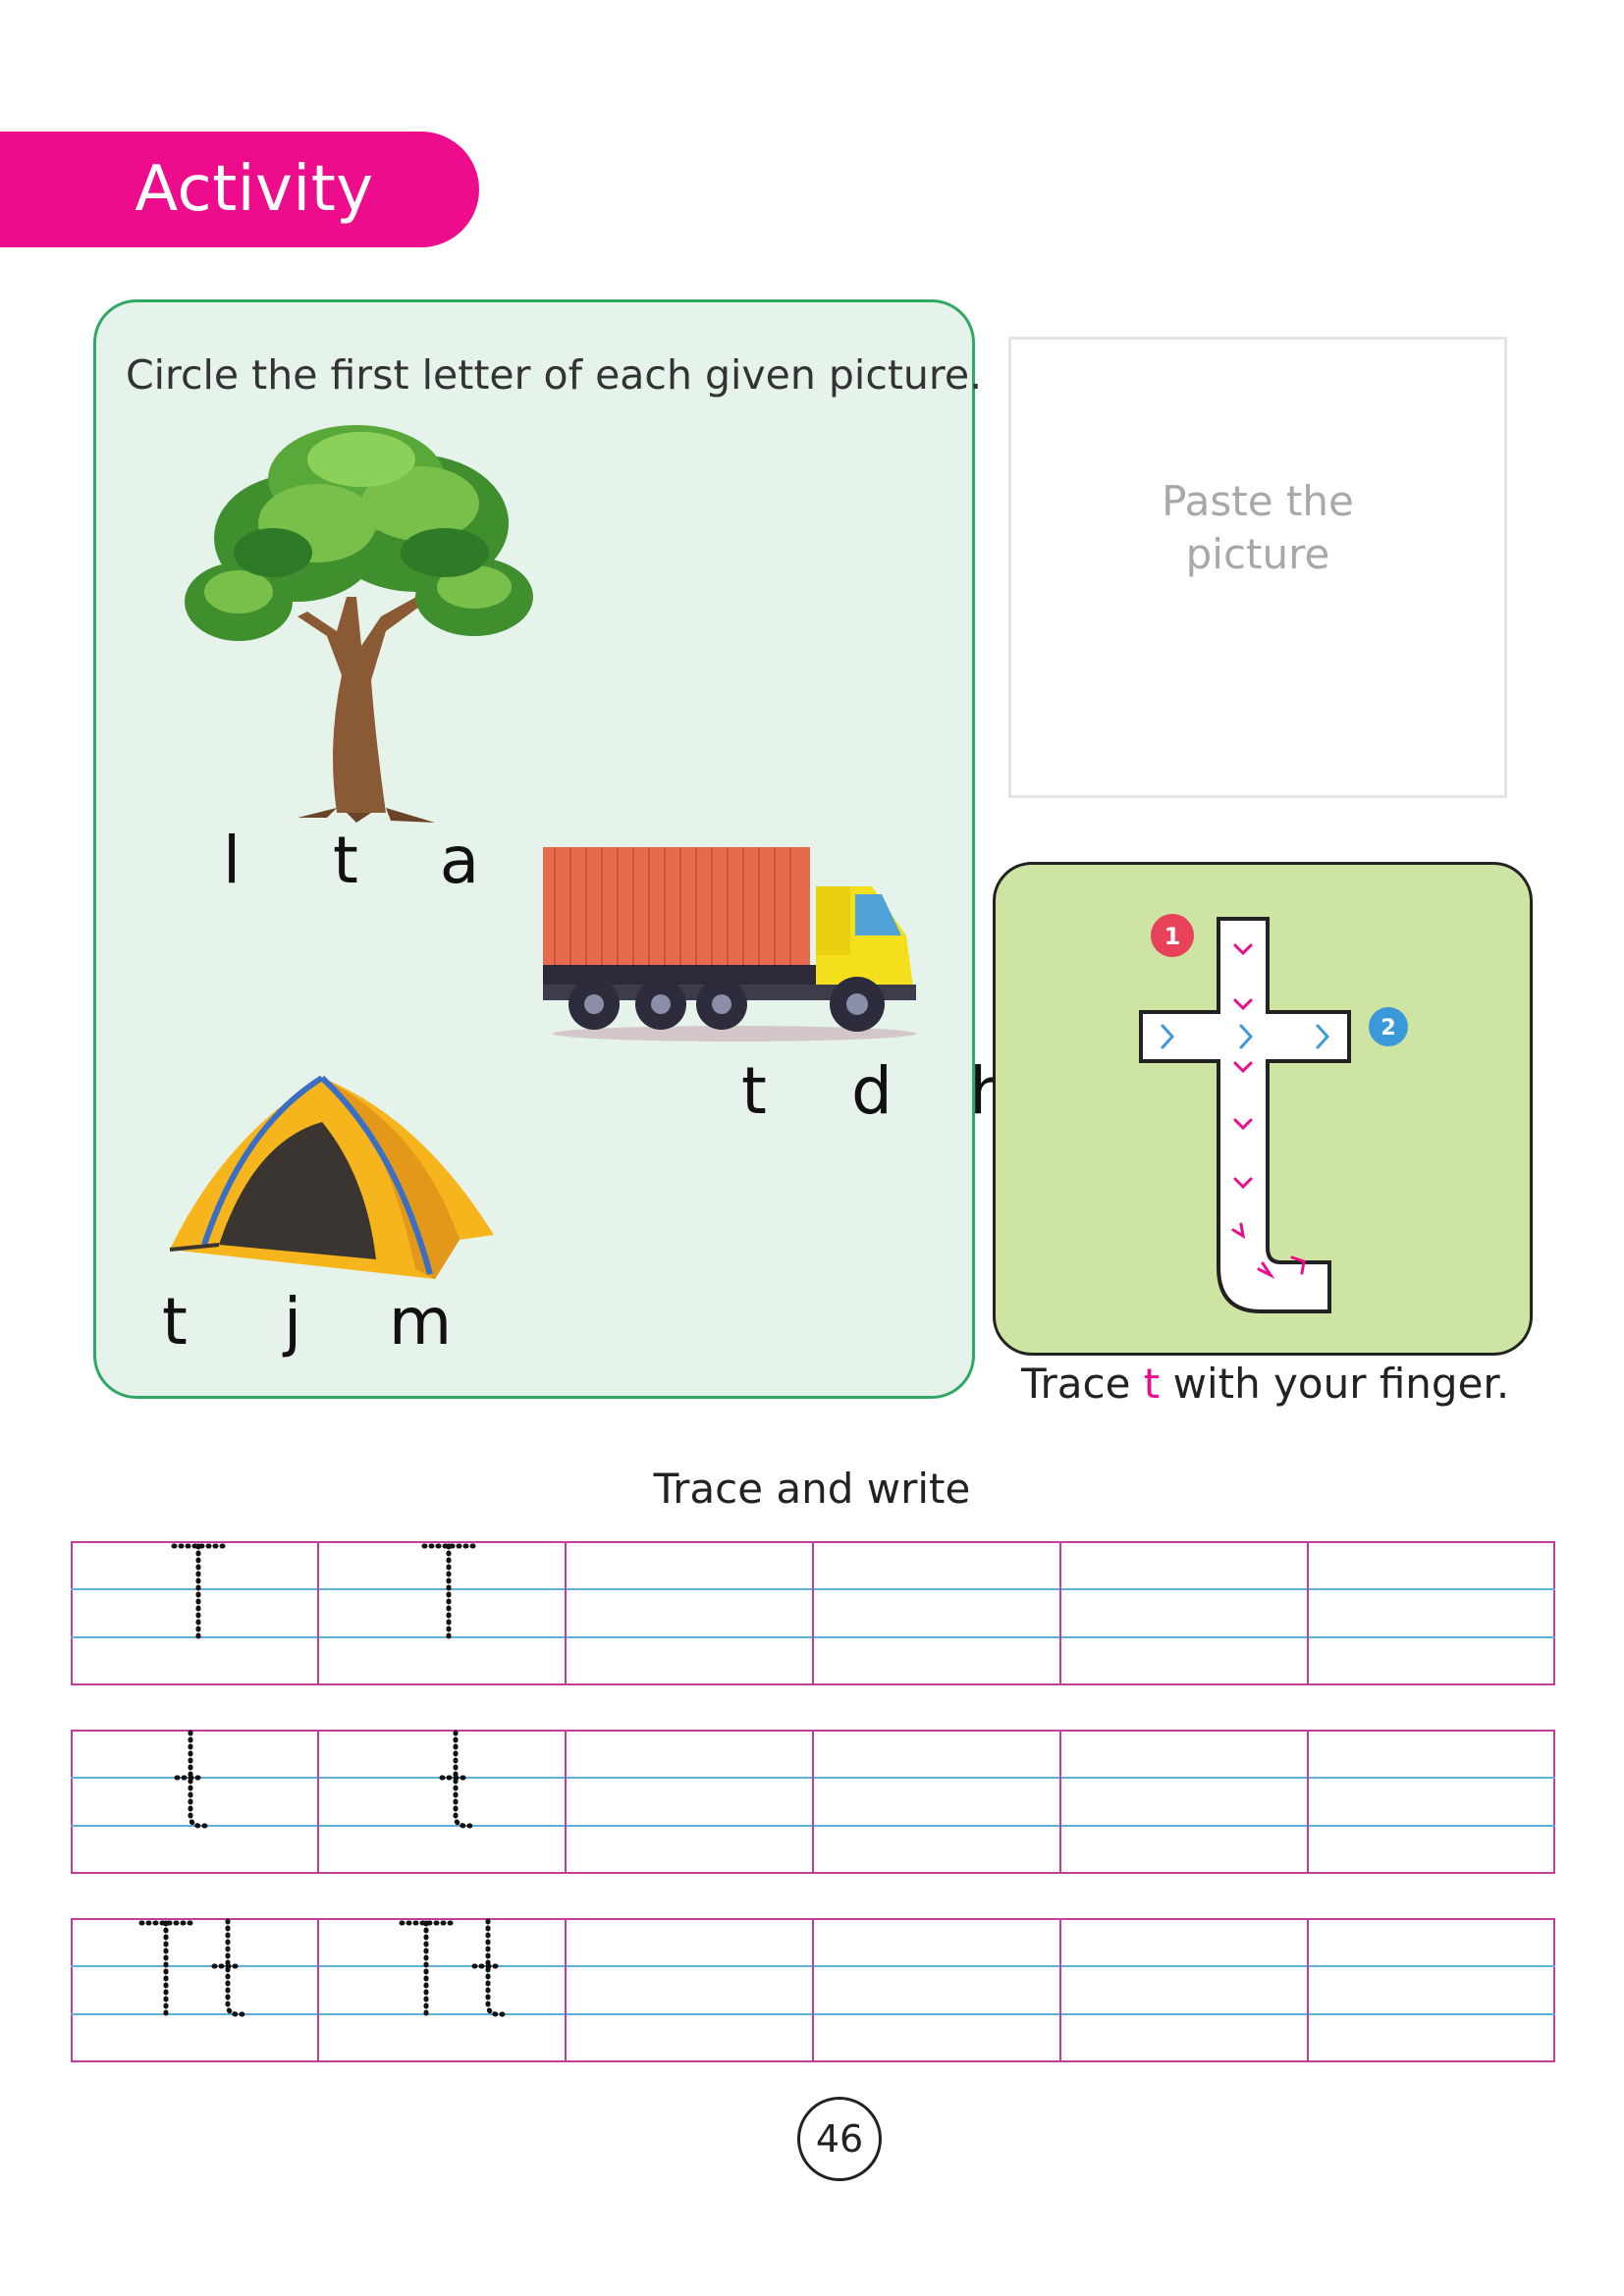  What do you see at coordinates (326, 1779) in the screenshot?
I see `dotted-t-guide` at bounding box center [326, 1779].